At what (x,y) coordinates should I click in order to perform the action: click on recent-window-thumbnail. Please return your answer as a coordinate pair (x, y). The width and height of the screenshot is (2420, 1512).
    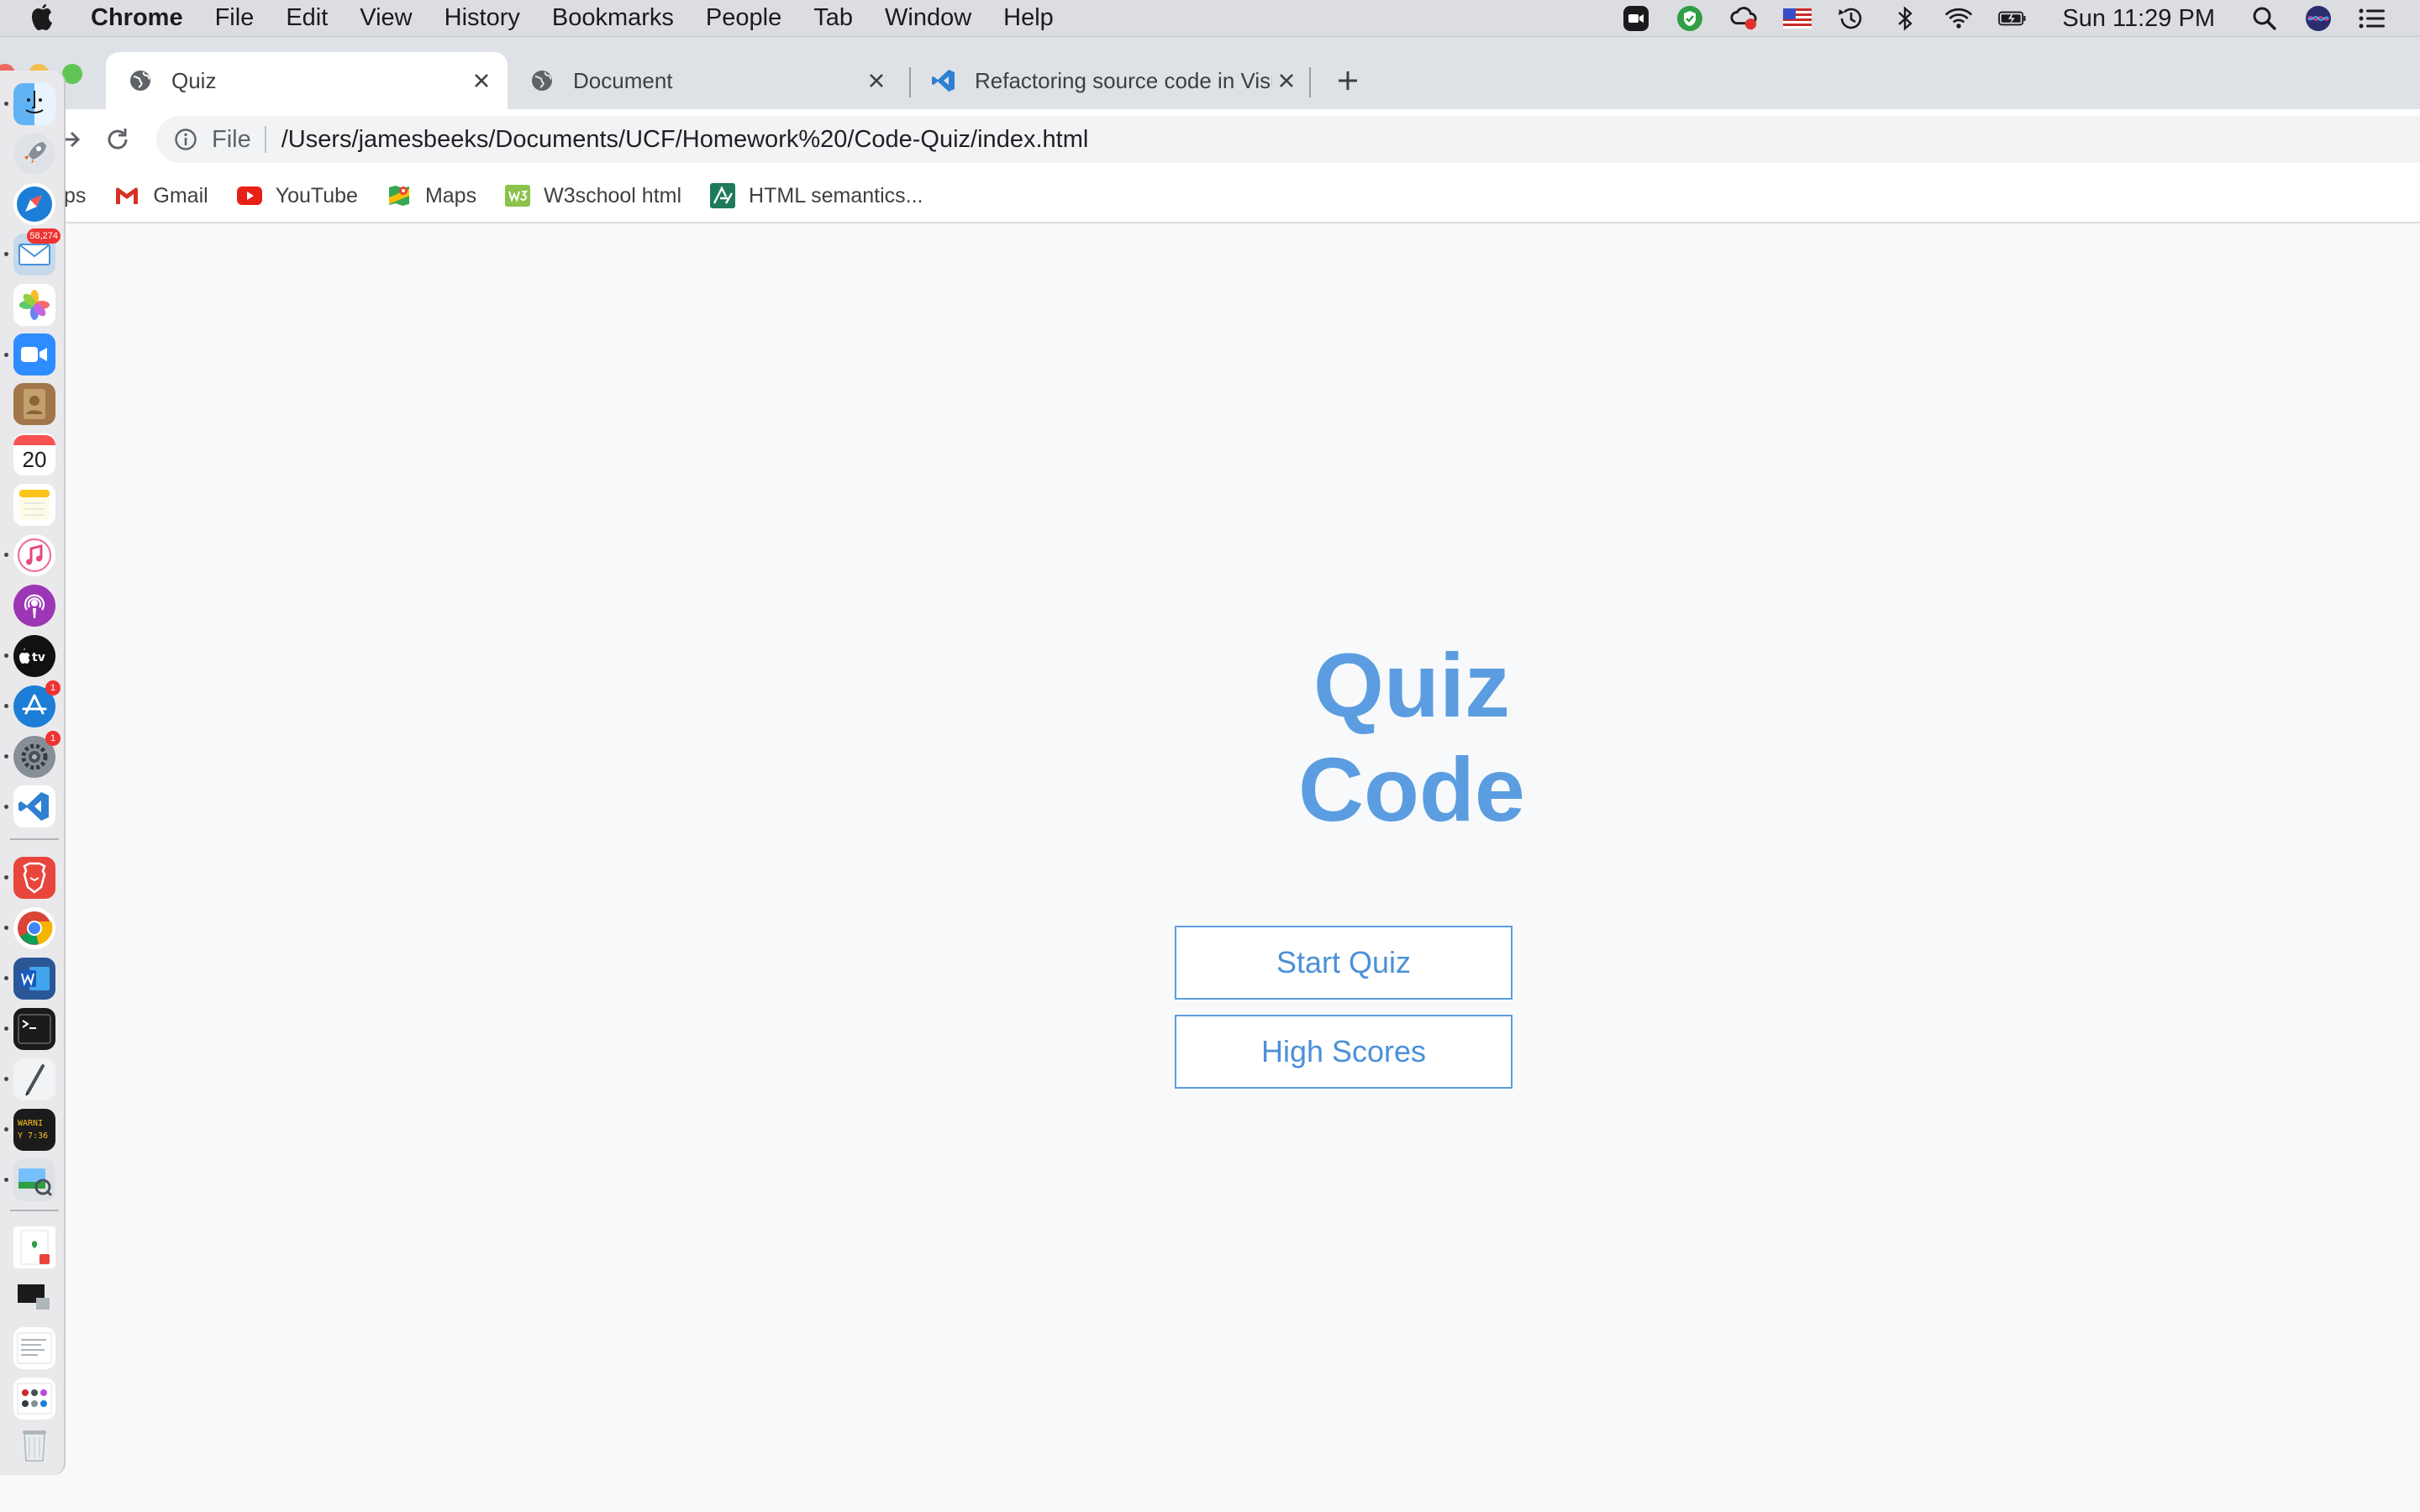
    Looking at the image, I should click on (34, 1298).